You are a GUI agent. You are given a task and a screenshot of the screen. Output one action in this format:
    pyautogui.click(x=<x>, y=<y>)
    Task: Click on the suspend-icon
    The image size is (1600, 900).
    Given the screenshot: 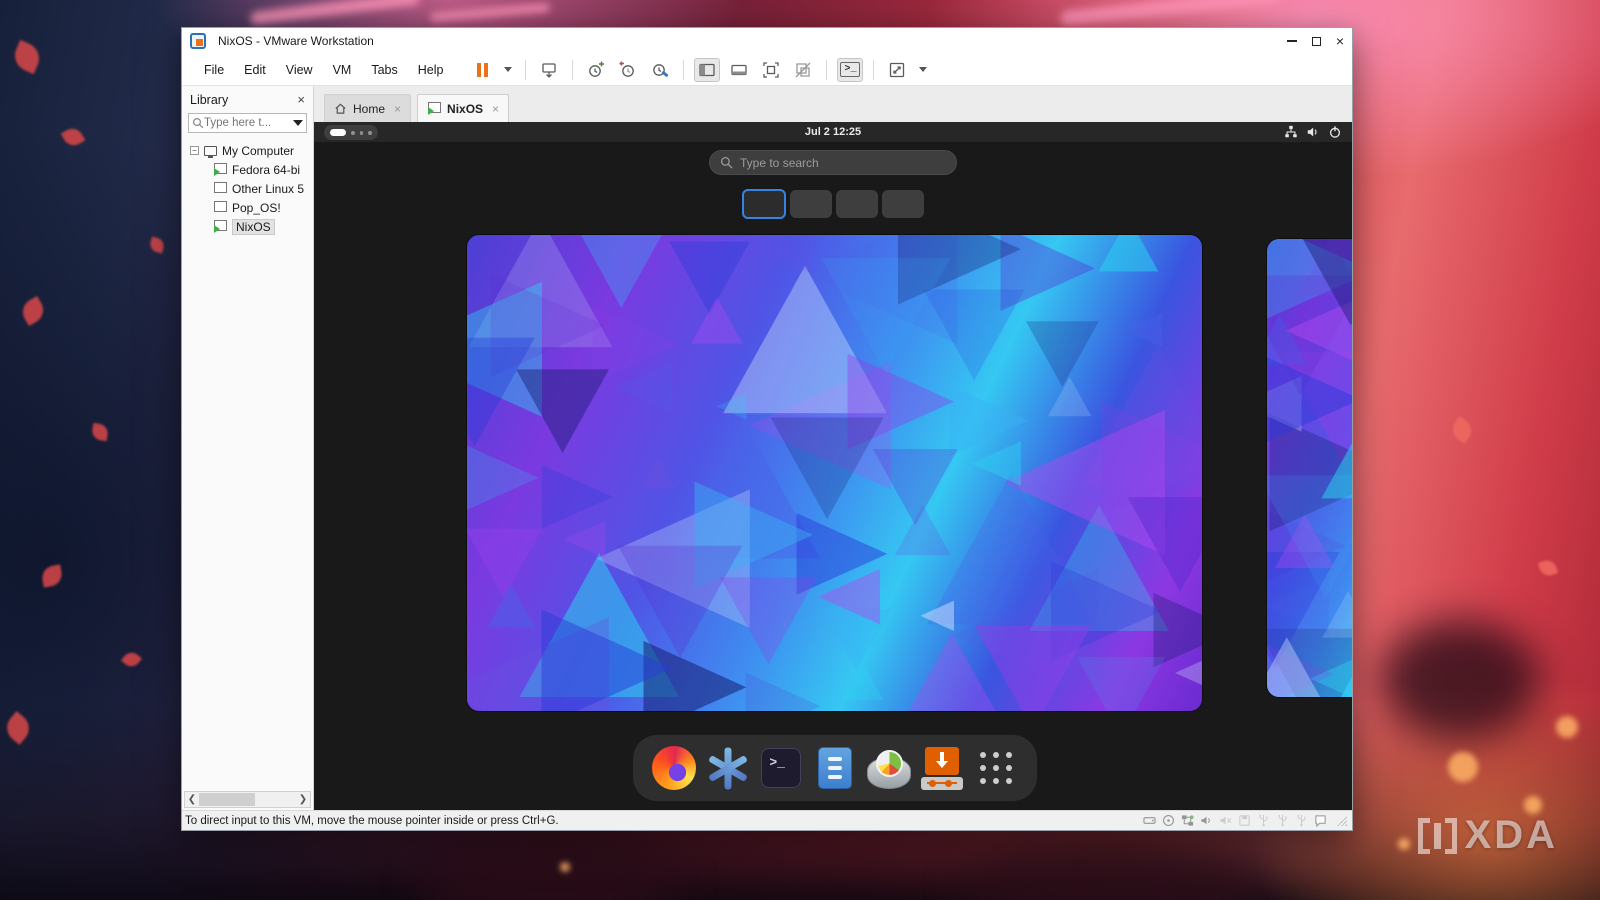 What is the action you would take?
    pyautogui.click(x=482, y=69)
    